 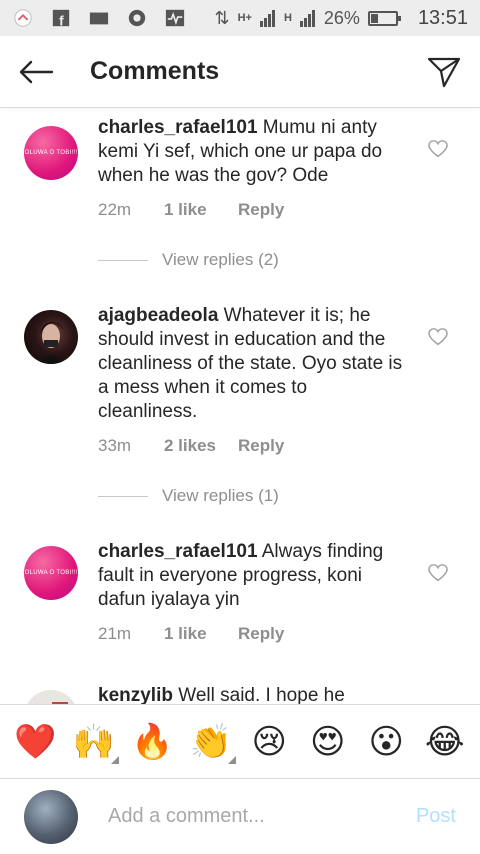 What do you see at coordinates (248, 816) in the screenshot?
I see `comment-input` at bounding box center [248, 816].